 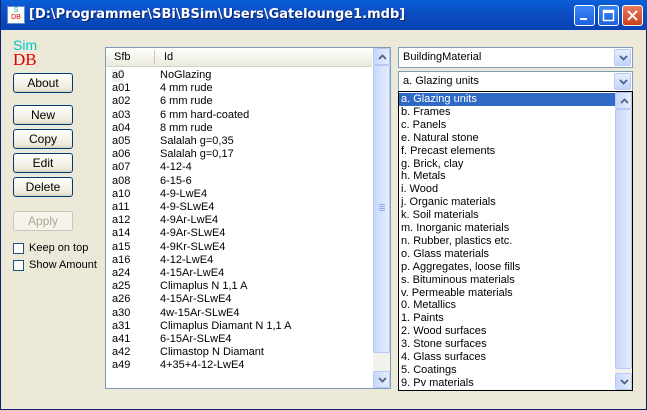 I want to click on scroll-up-button, so click(x=381, y=56).